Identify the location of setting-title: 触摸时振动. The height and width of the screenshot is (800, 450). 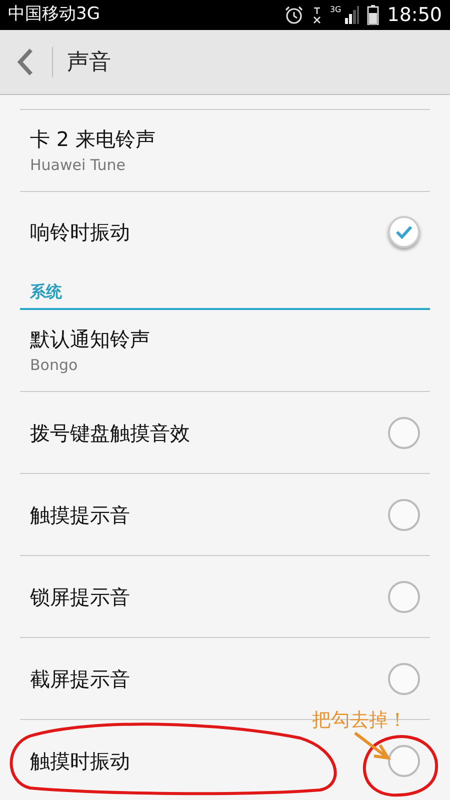
(80, 761).